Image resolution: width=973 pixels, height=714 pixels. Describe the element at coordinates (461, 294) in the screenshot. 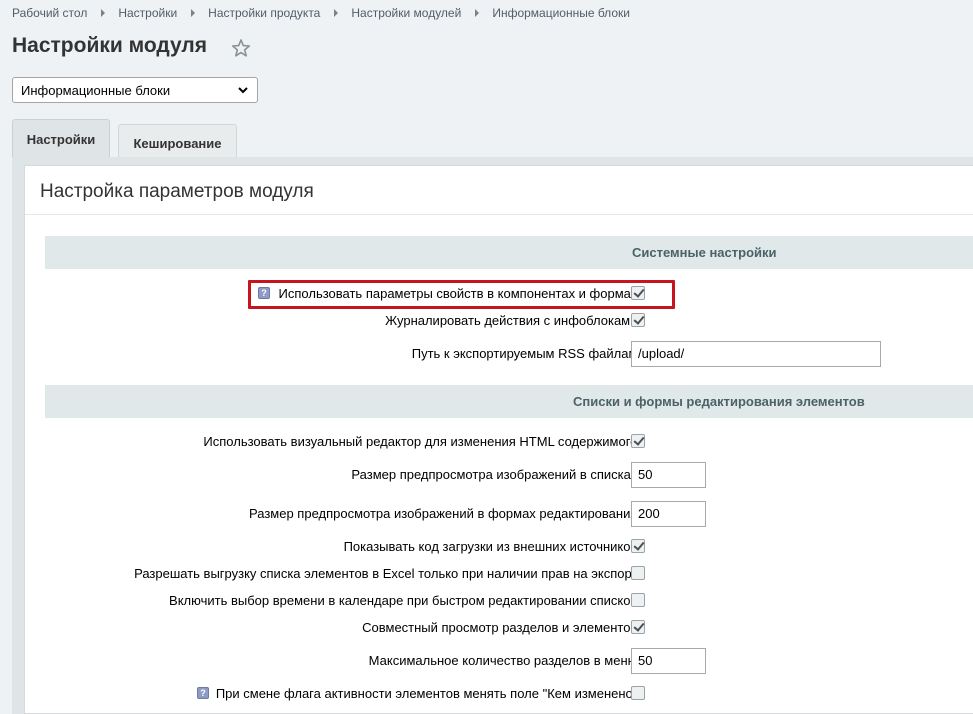

I see `highlight-box` at that location.